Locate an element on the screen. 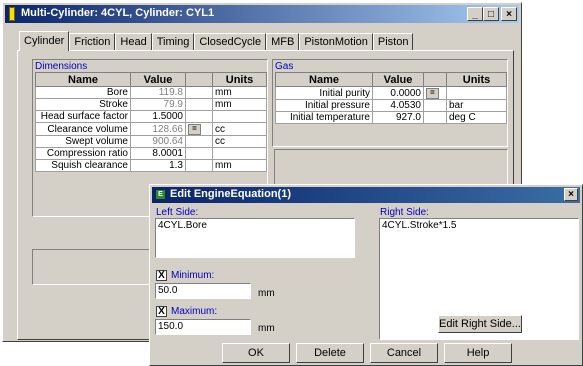 Image resolution: width=583 pixels, height=366 pixels. minimum-checkbox: X is located at coordinates (161, 275).